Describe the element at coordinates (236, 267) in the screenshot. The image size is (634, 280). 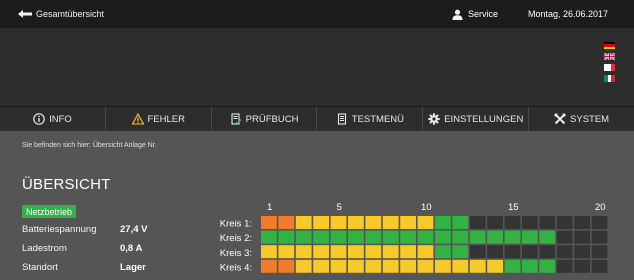
I see `row-label: Kreis 4:` at that location.